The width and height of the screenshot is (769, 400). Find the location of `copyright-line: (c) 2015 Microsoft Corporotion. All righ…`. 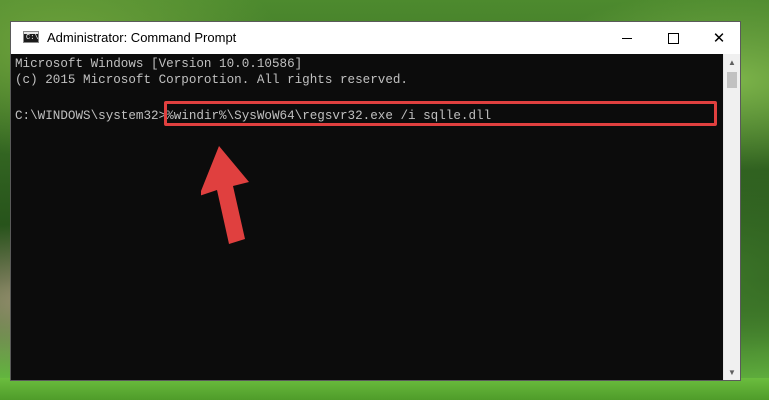

copyright-line: (c) 2015 Microsoft Corporotion. All righ… is located at coordinates (211, 80).